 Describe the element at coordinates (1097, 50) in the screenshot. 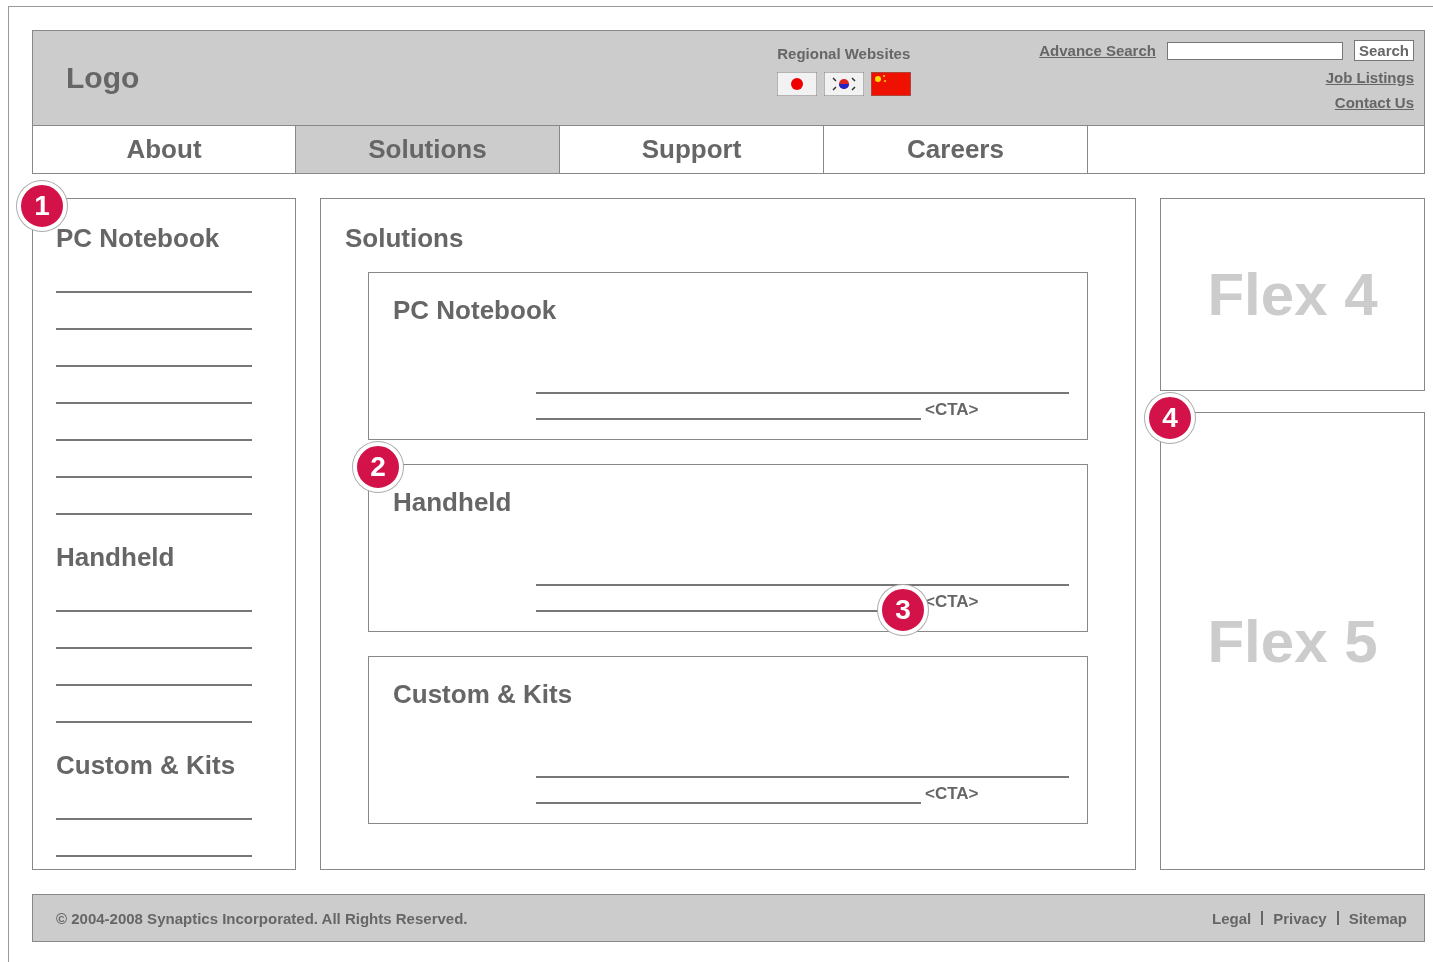

I see `advance-search-link: Advance Search` at that location.